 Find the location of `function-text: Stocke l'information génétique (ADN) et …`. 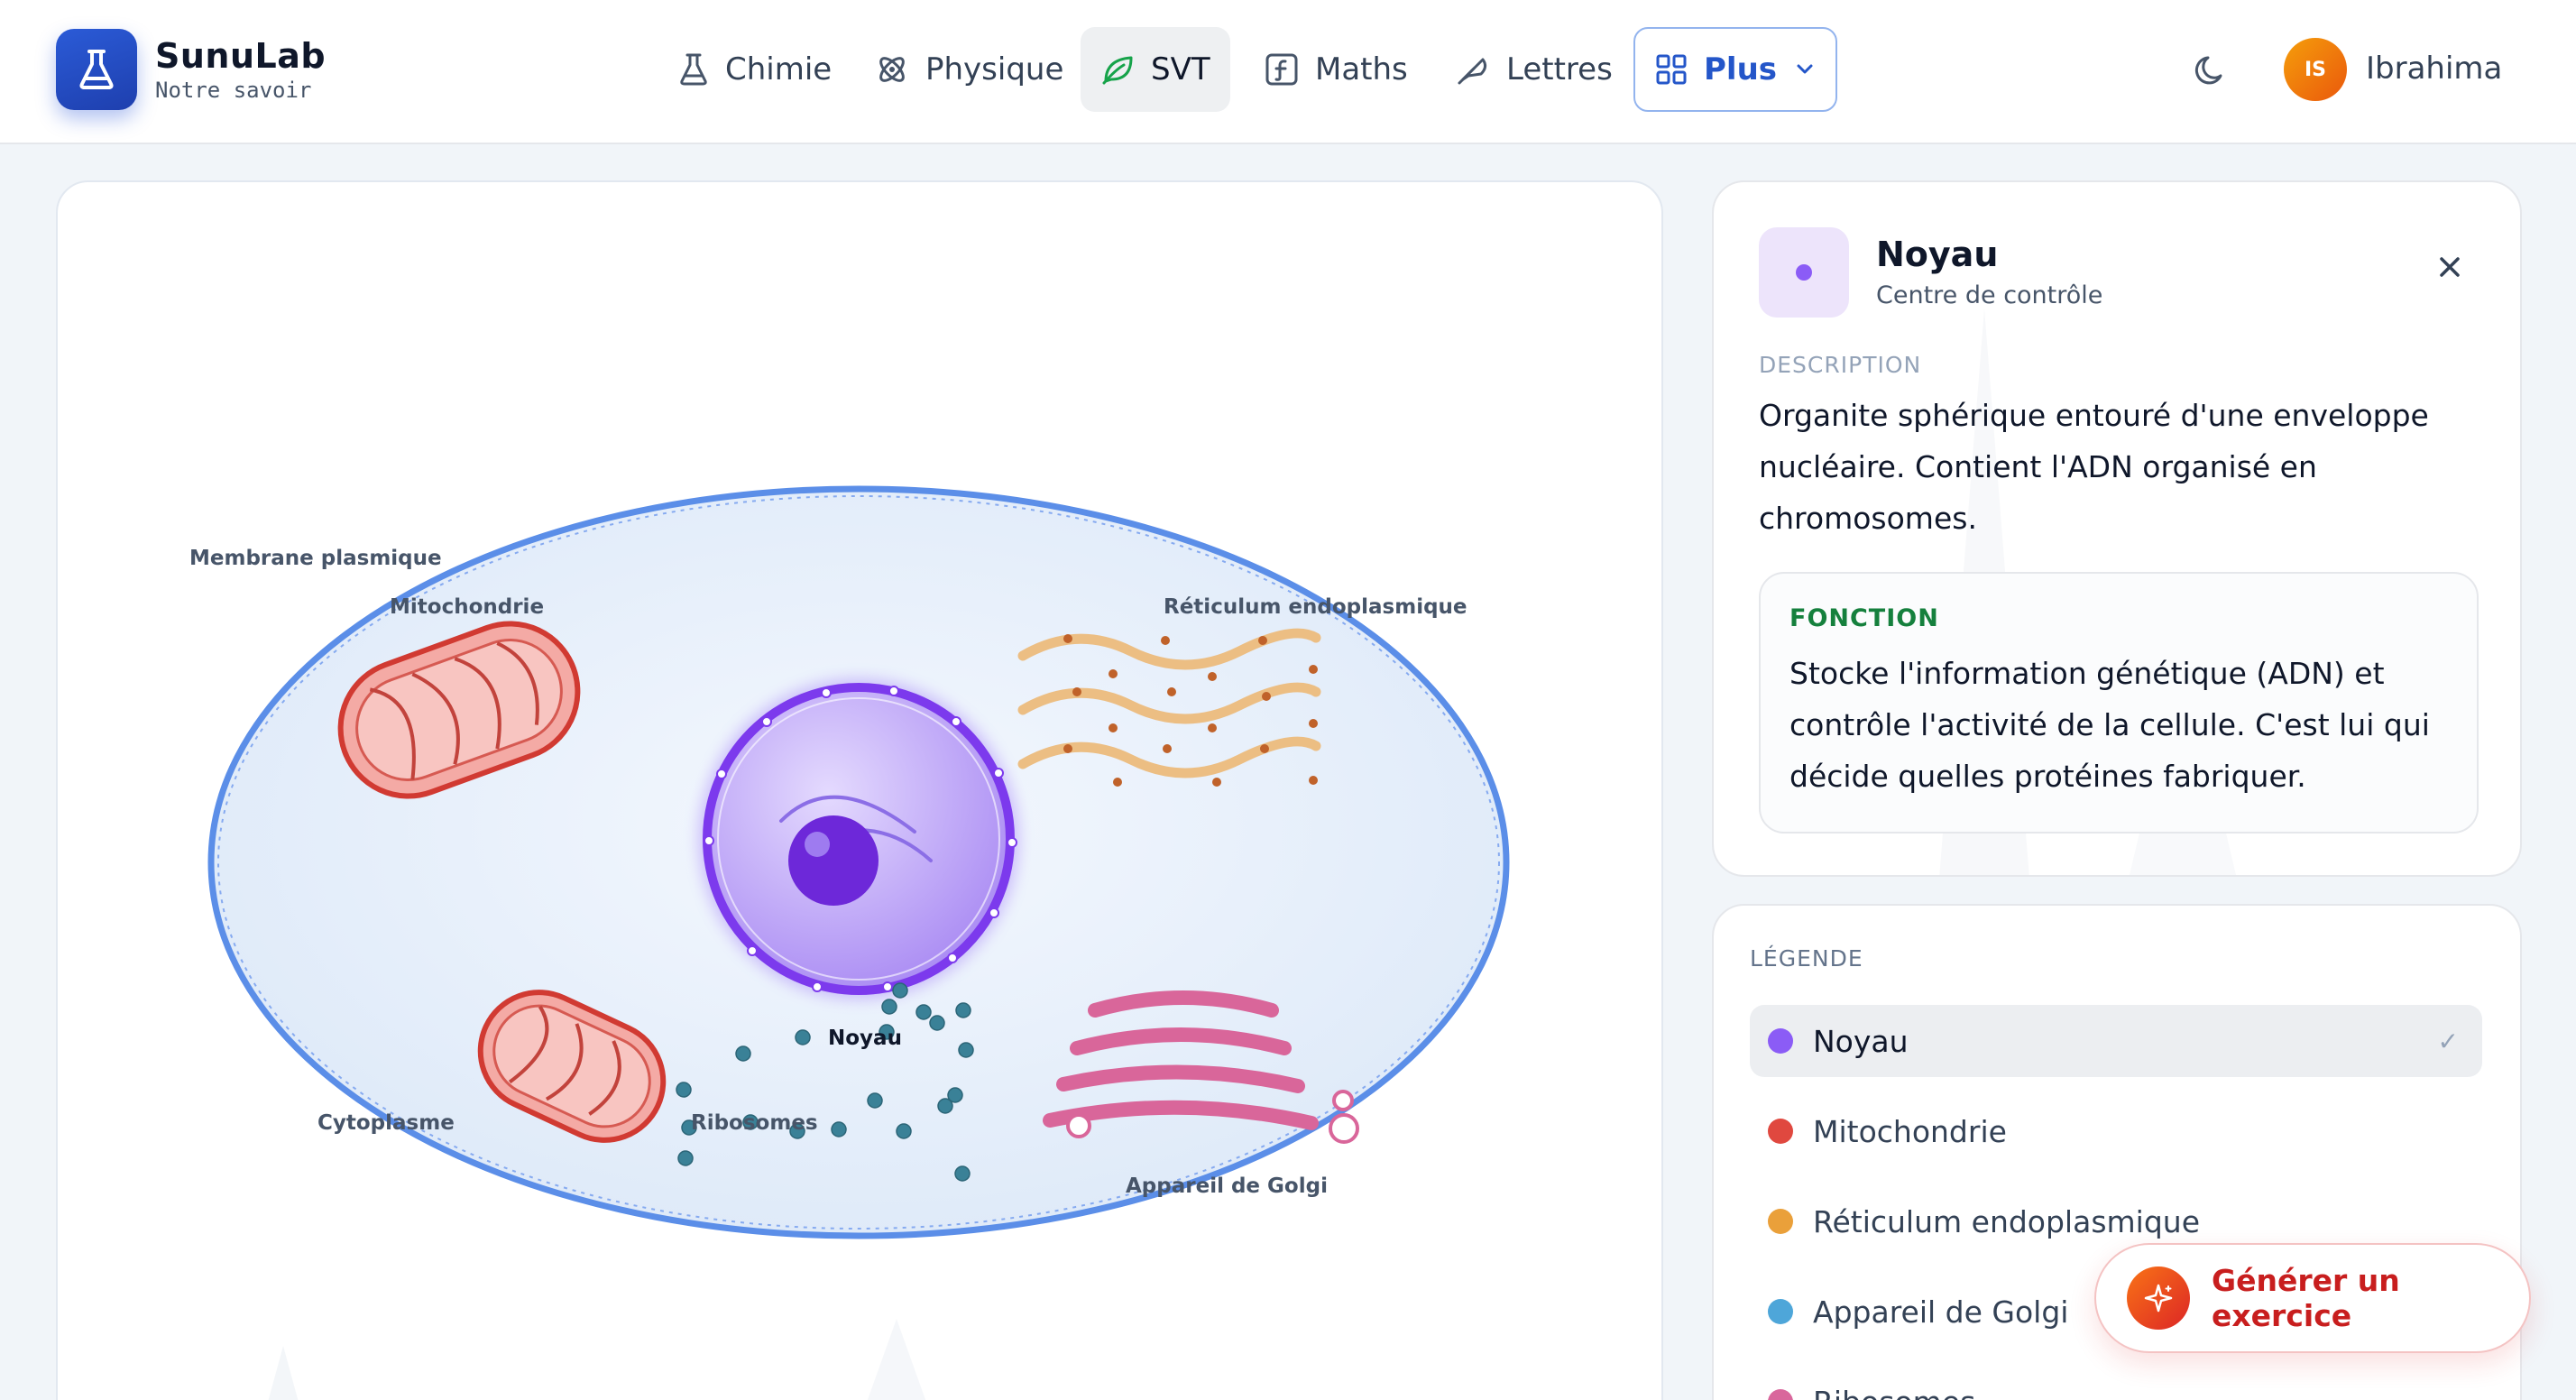

function-text: Stocke l'information génétique (ADN) et … is located at coordinates (2109, 725).